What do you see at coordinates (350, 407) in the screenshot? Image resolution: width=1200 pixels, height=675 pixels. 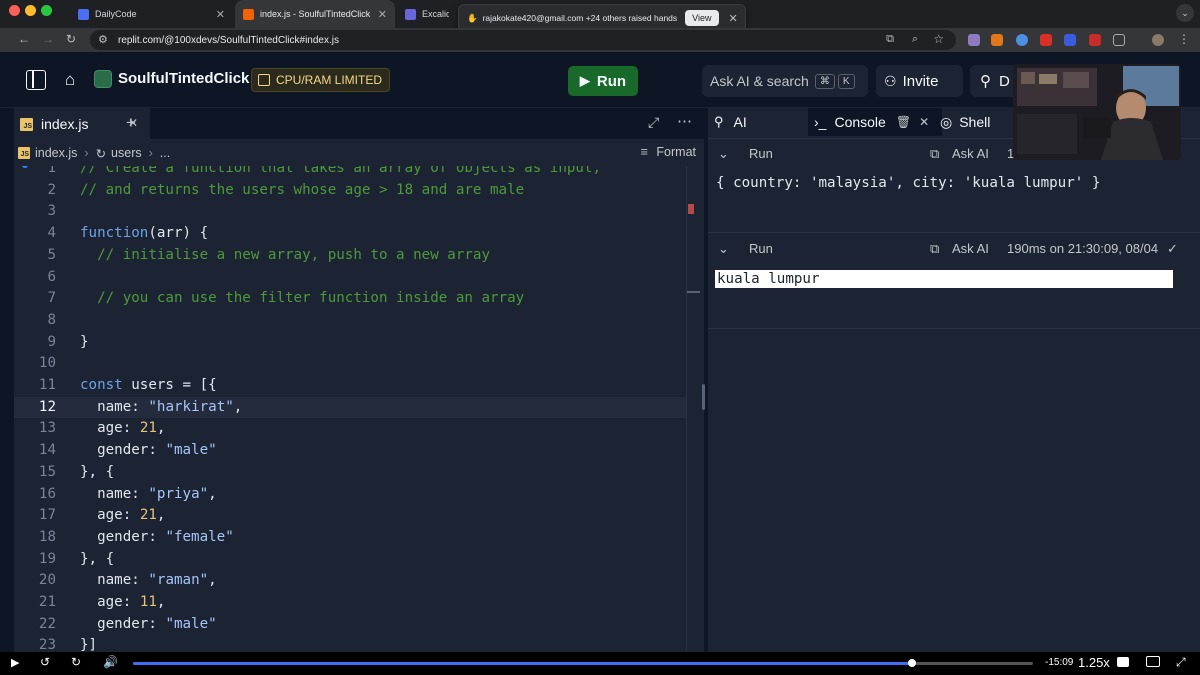 I see `code-line: 12 name: "harkirat",` at bounding box center [350, 407].